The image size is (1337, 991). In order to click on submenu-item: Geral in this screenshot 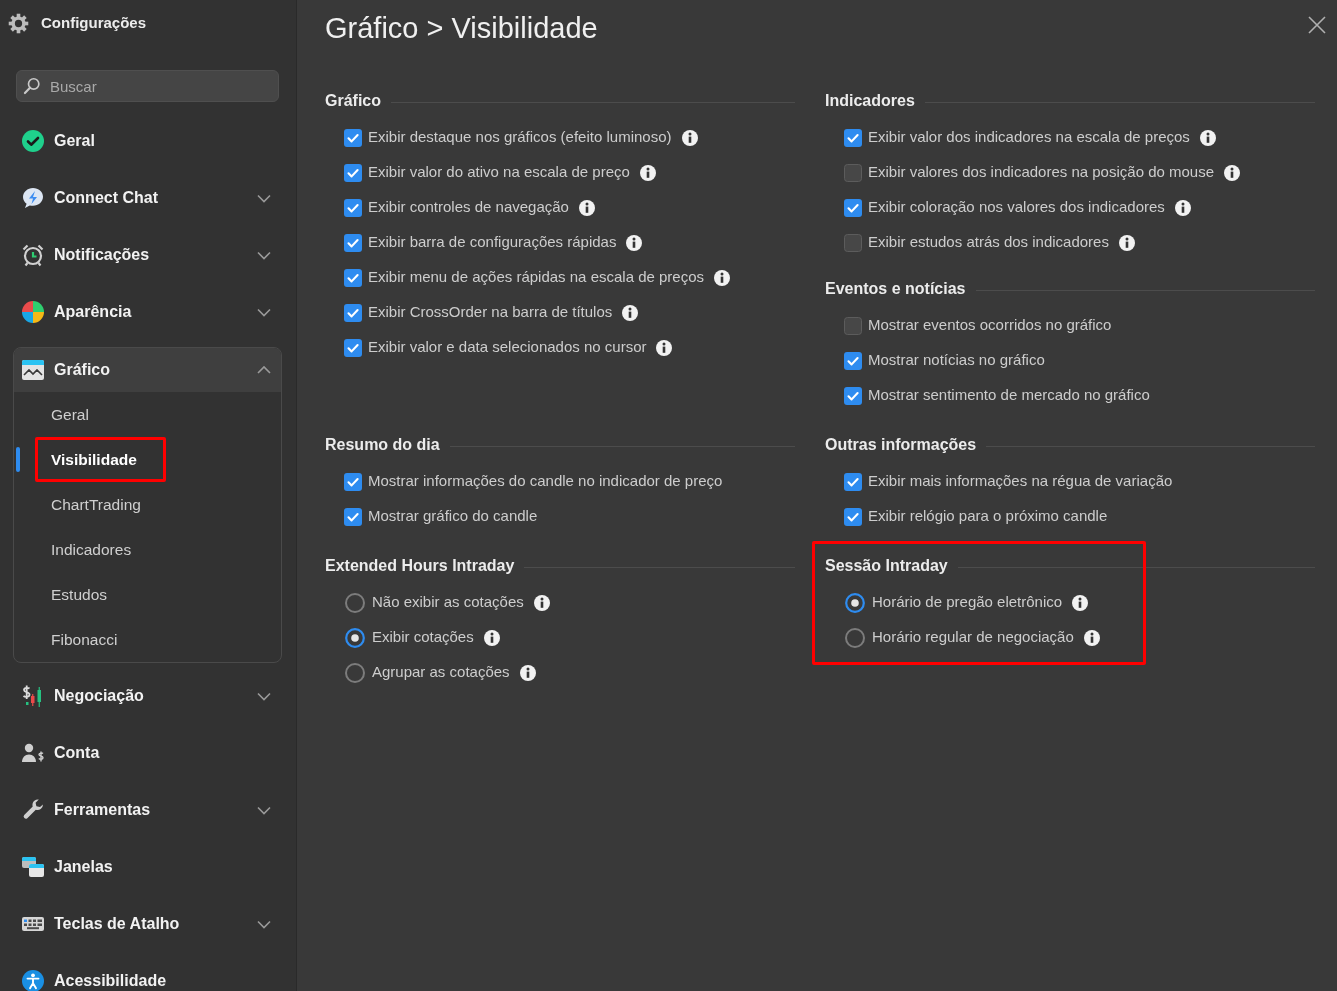, I will do `click(147, 414)`.